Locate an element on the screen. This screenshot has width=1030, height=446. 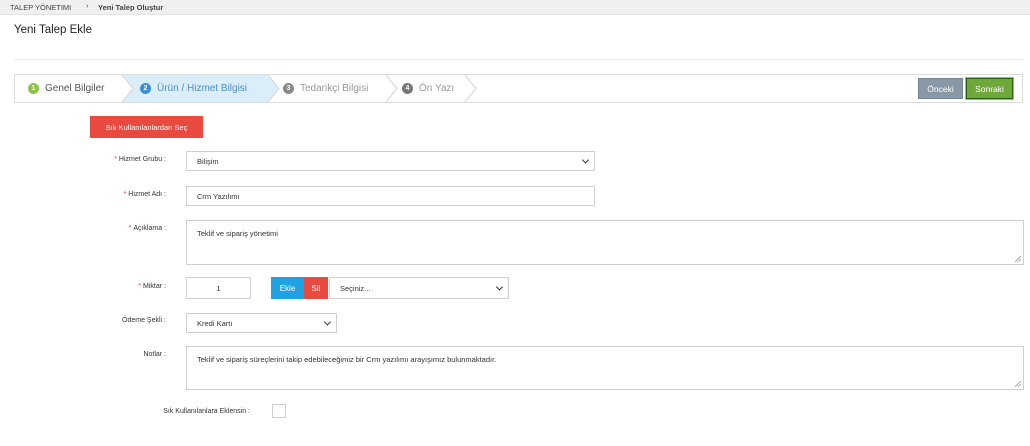
step-number-badge: 4 is located at coordinates (407, 88).